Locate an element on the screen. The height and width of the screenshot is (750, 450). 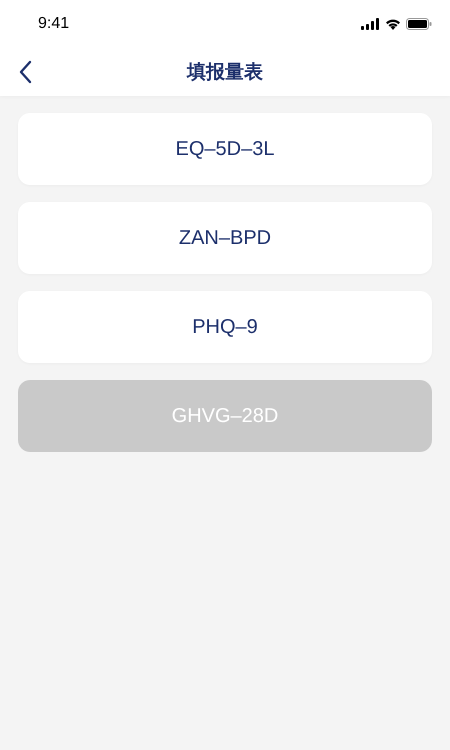
scale-button: PHQ–9 is located at coordinates (225, 327).